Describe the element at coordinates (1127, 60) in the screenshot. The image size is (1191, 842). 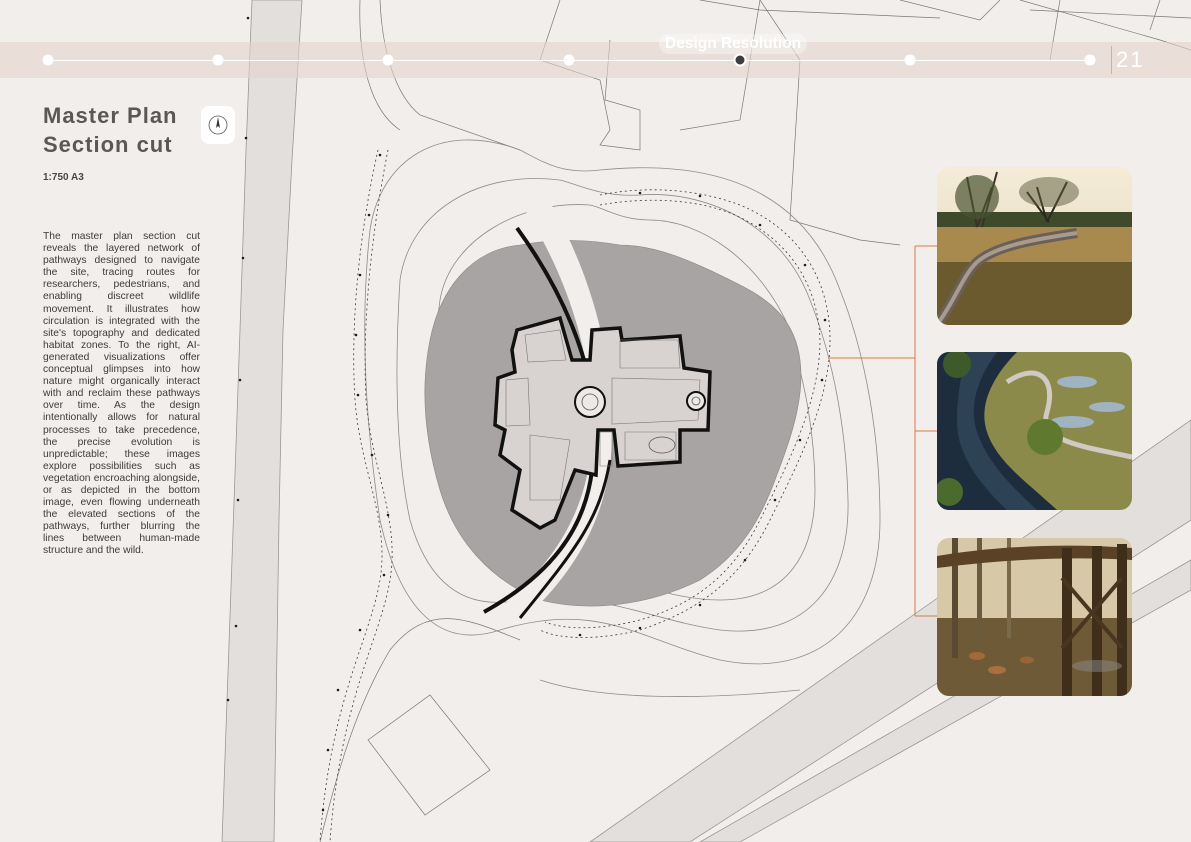
I see `page-number: 21` at that location.